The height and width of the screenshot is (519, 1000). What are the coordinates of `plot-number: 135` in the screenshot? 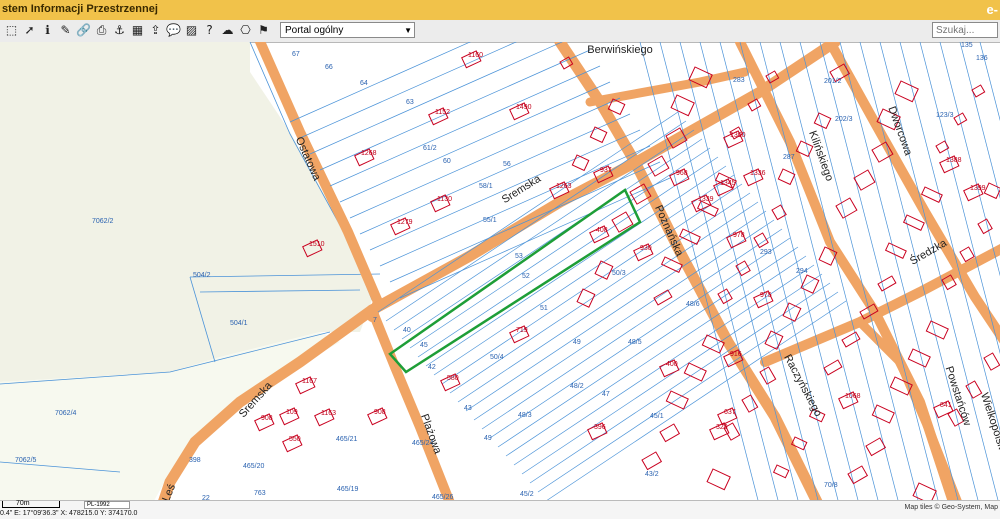 It's located at (967, 45).